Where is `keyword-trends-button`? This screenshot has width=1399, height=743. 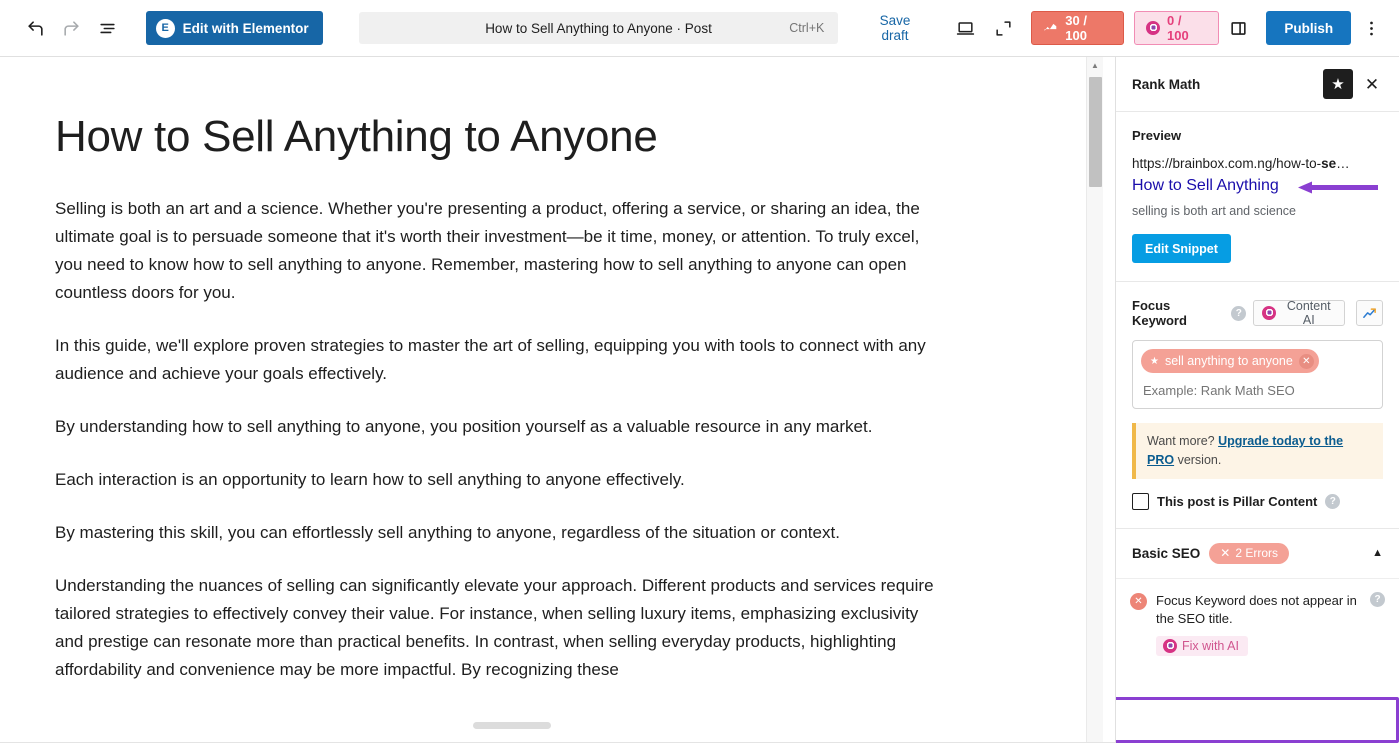
keyword-trends-button is located at coordinates (1369, 313).